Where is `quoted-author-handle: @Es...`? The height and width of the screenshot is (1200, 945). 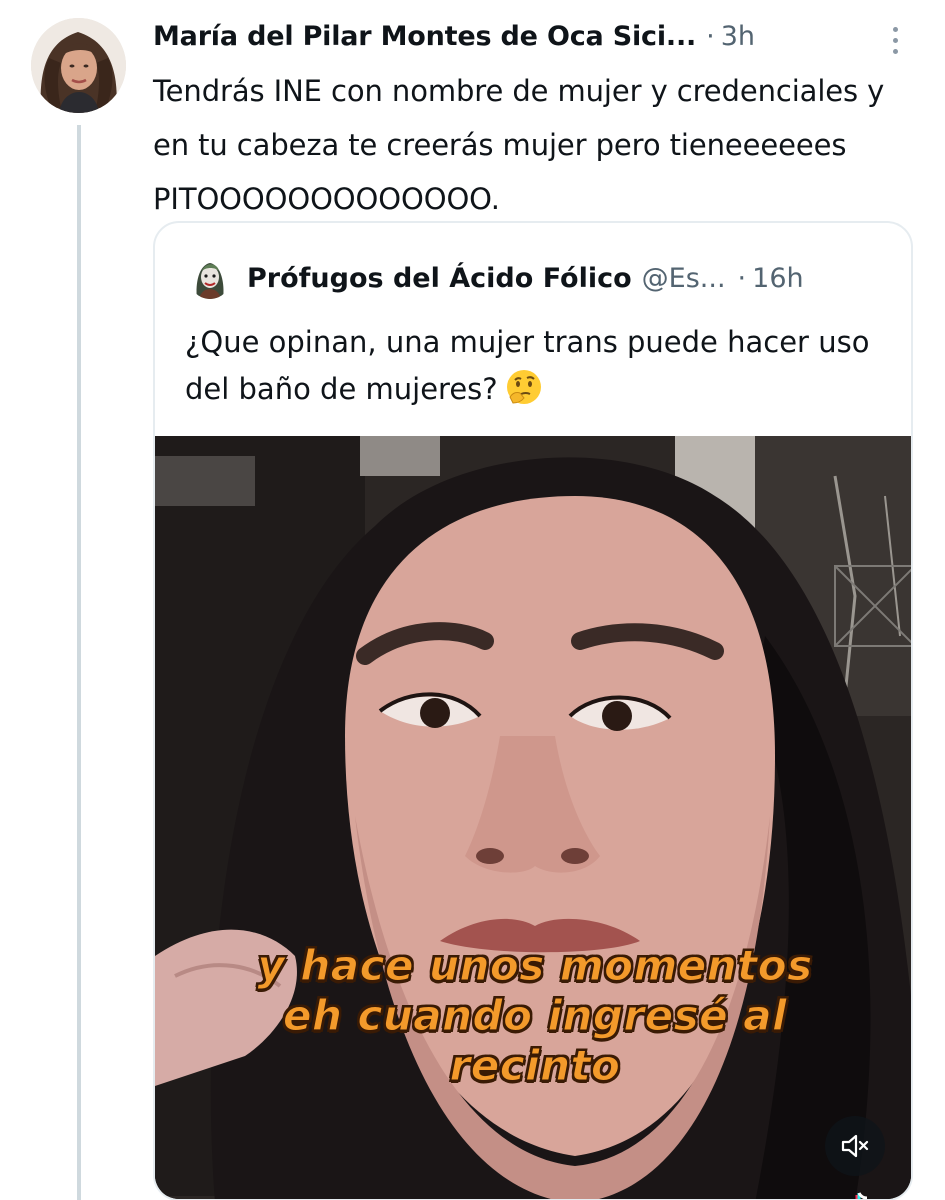 quoted-author-handle: @Es... is located at coordinates (684, 278).